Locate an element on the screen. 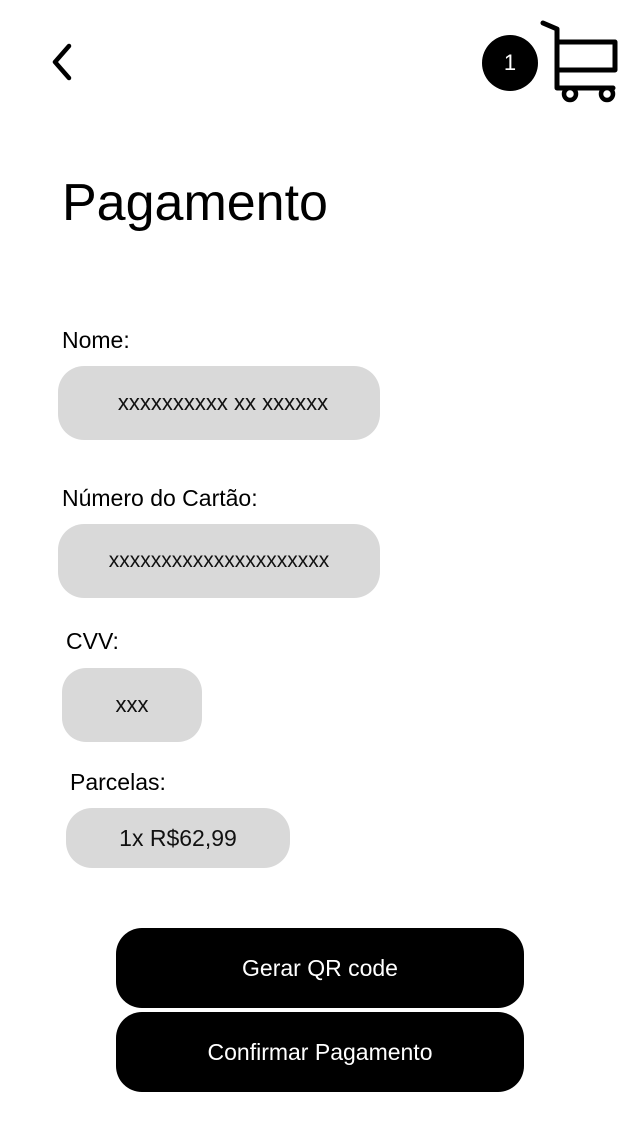 Image resolution: width=640 pixels, height=1136 pixels. cvv-label: CVV: is located at coordinates (92, 641).